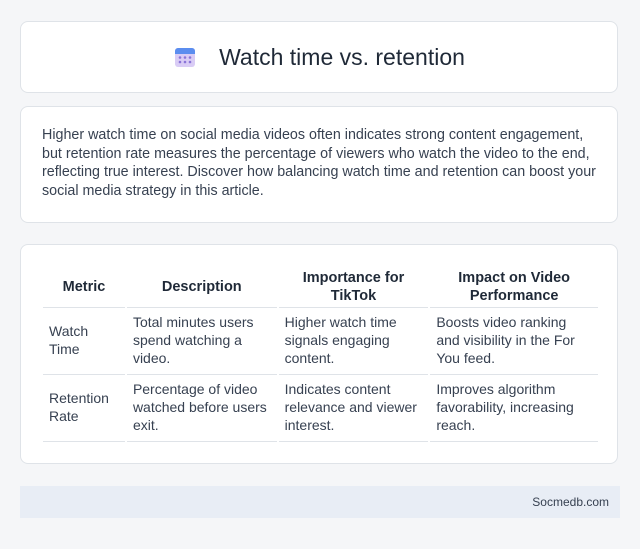  I want to click on column-header-impact: Impact on Video Performance, so click(514, 287).